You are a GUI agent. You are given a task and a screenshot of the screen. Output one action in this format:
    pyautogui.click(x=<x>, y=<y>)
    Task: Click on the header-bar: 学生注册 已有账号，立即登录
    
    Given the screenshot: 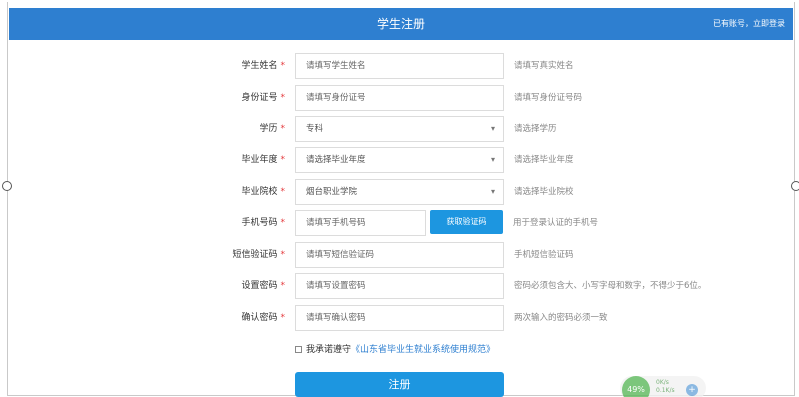 What is the action you would take?
    pyautogui.click(x=401, y=24)
    